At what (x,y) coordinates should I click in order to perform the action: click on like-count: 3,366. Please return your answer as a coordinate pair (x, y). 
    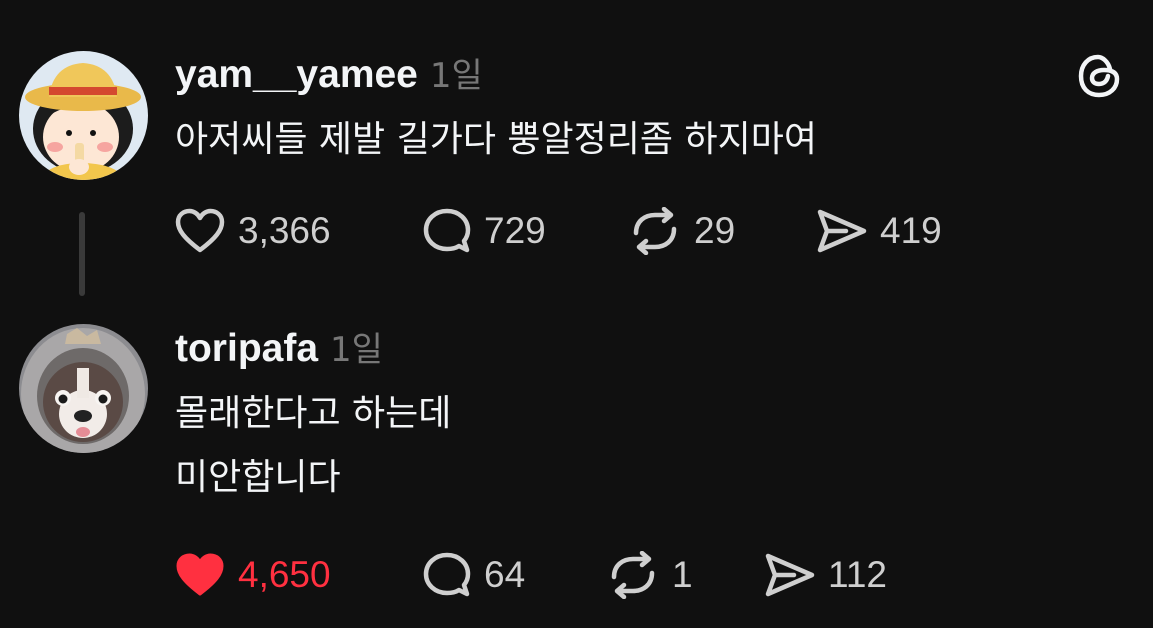
    Looking at the image, I should click on (284, 230).